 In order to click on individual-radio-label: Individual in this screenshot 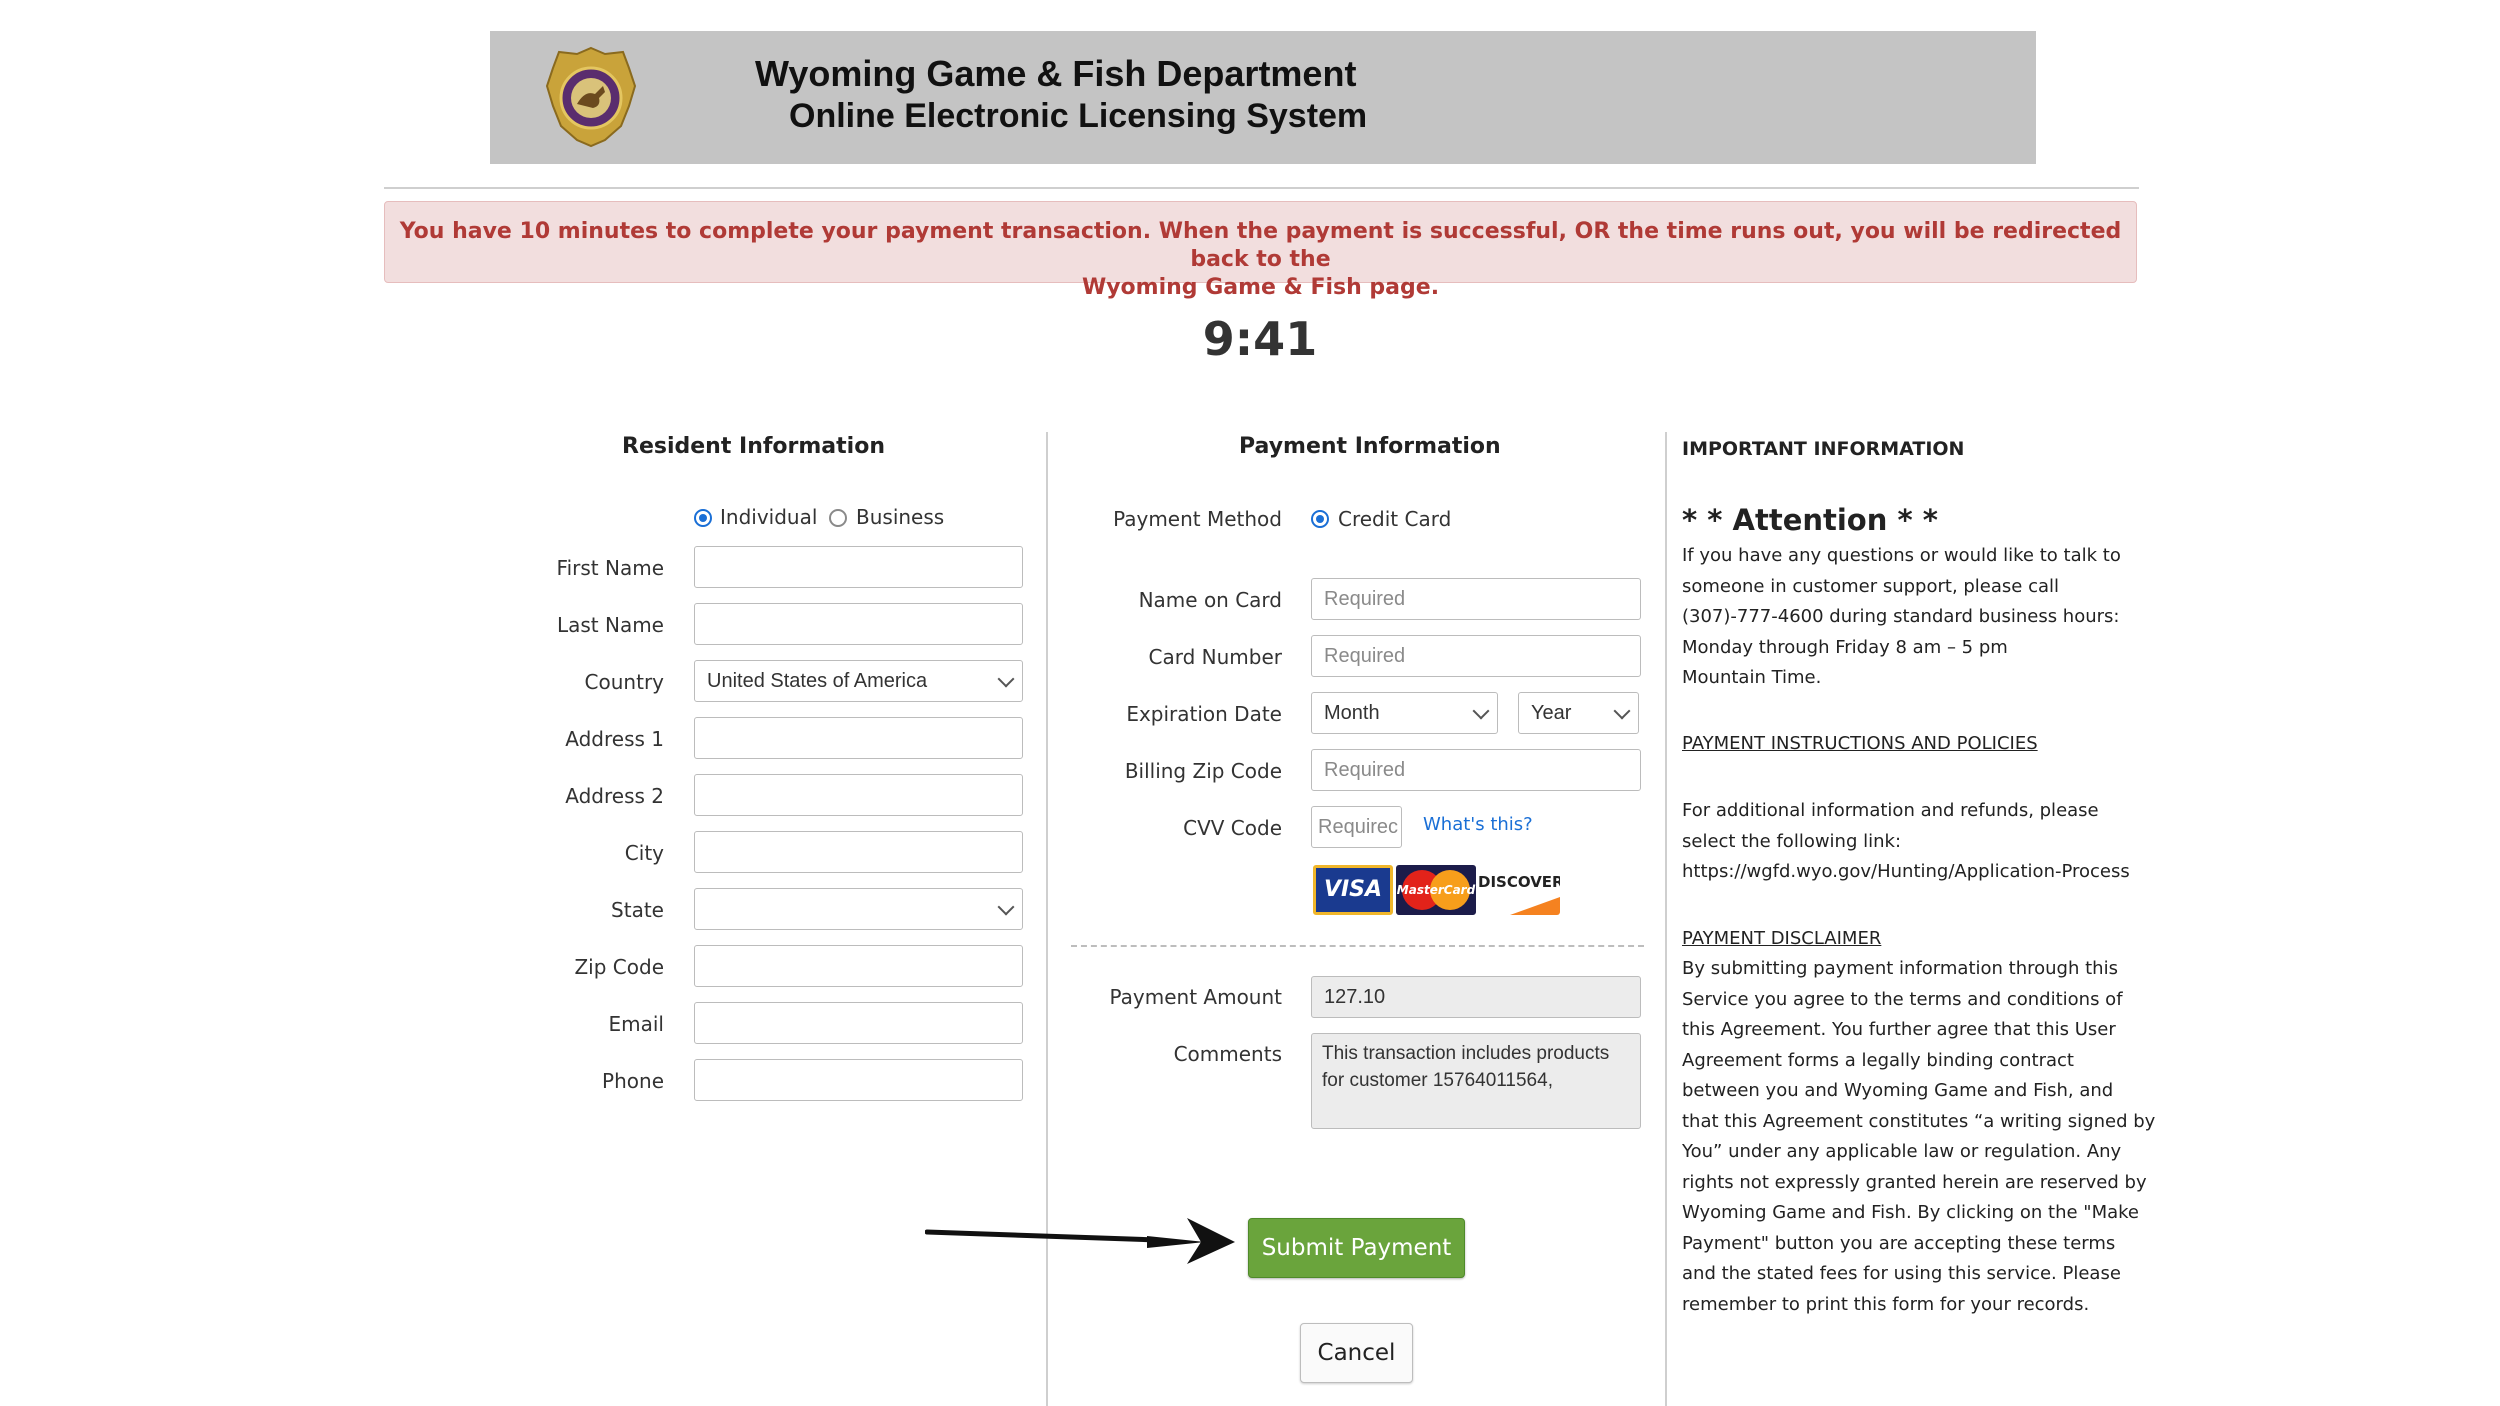, I will do `click(769, 517)`.